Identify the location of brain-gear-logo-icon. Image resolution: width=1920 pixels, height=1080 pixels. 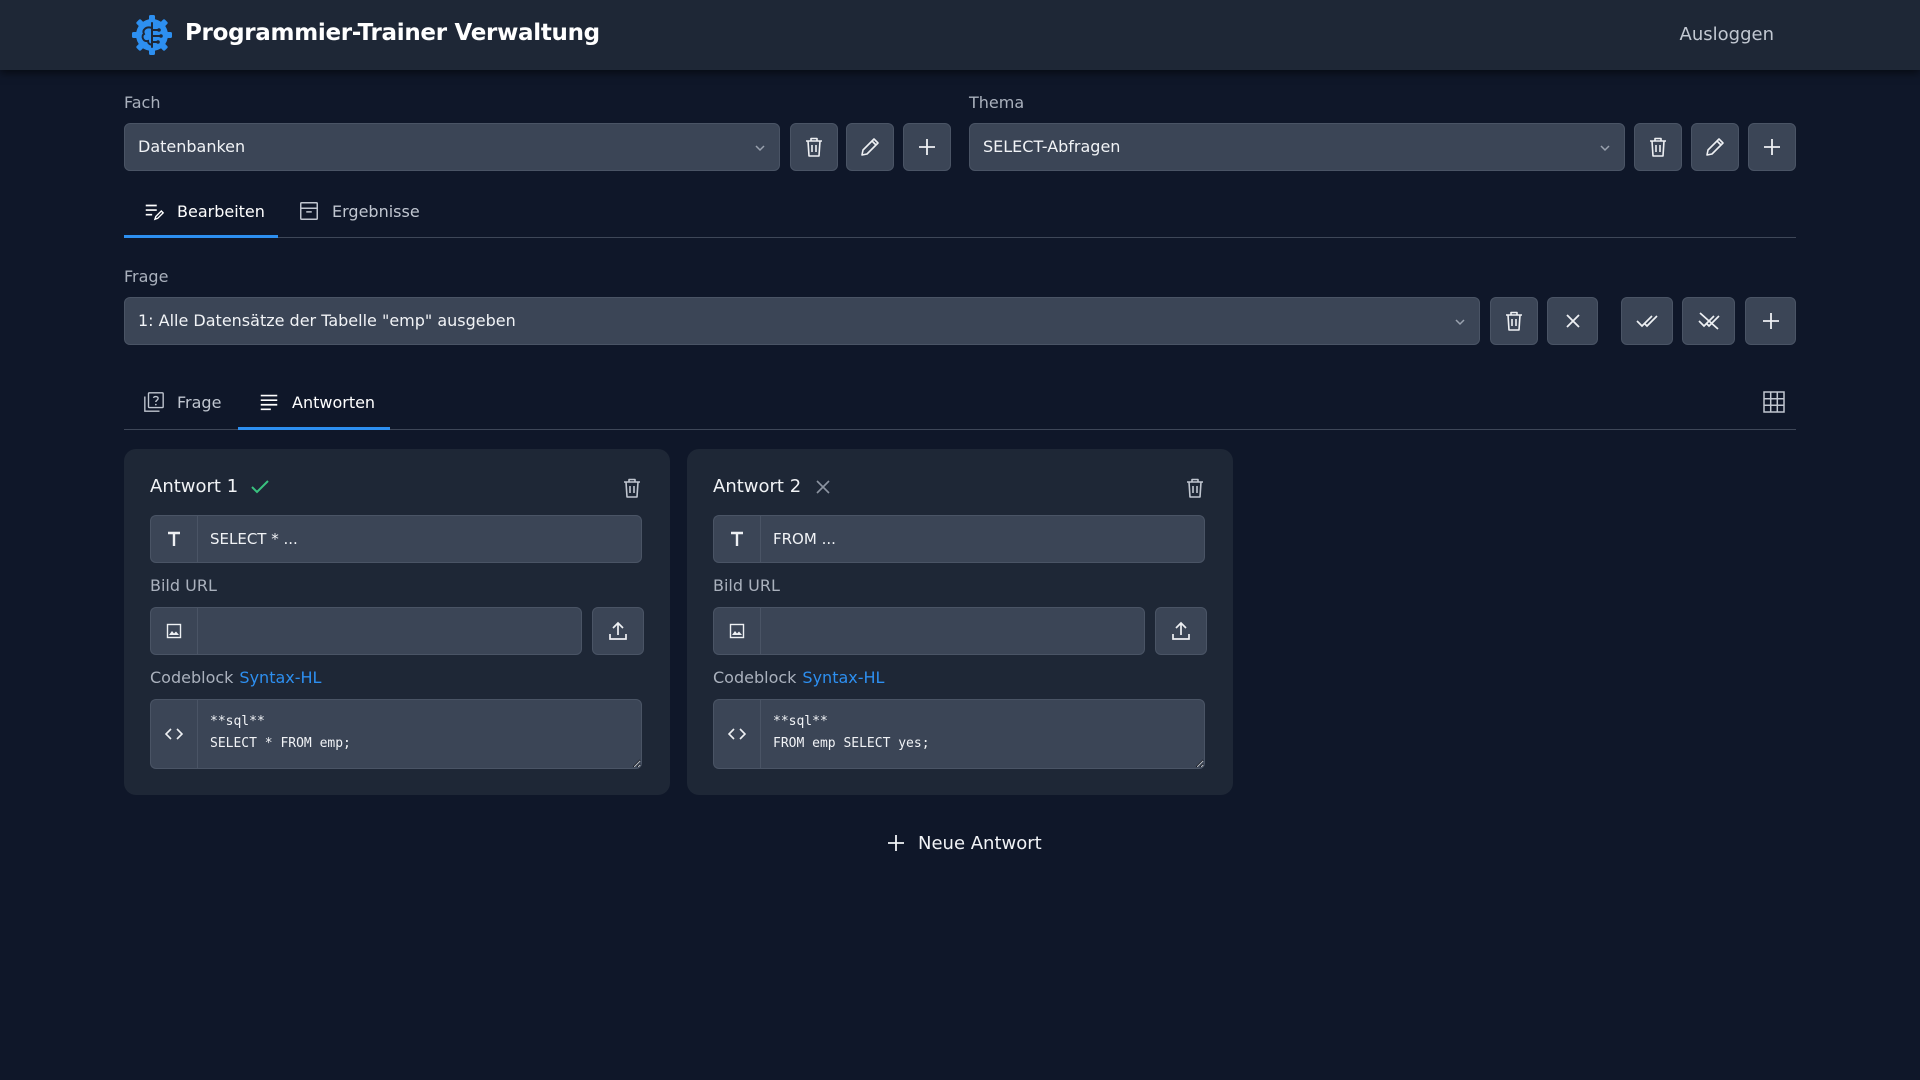
(152, 35).